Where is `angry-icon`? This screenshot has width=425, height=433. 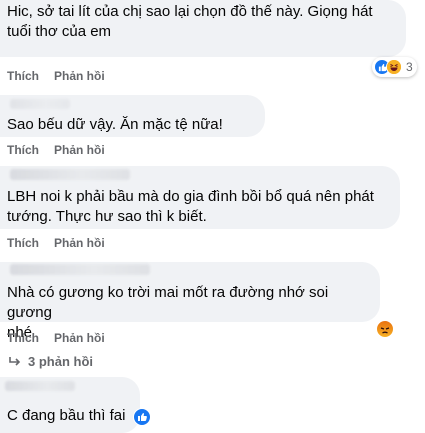 angry-icon is located at coordinates (385, 329).